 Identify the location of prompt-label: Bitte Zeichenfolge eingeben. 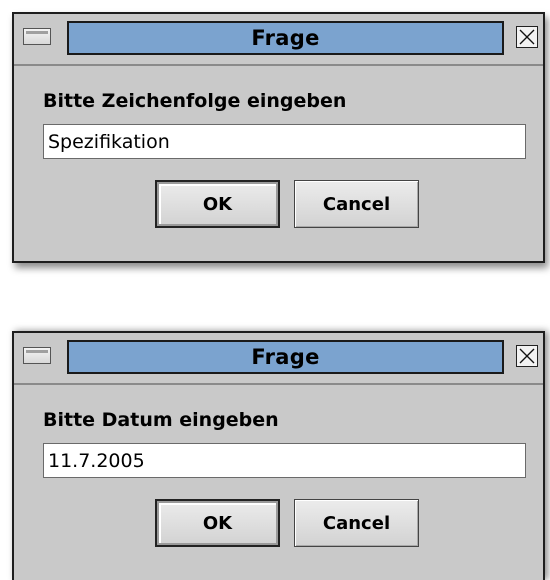
(195, 101).